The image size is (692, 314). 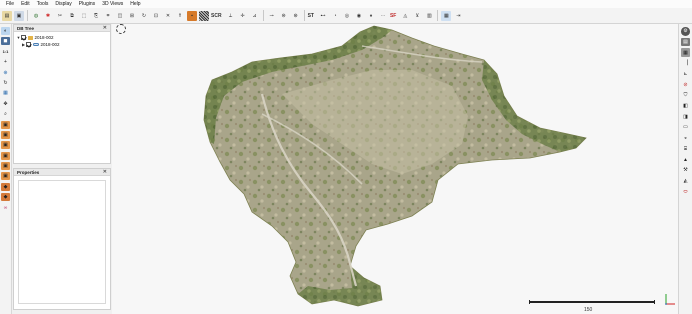 I want to click on clone-icon: ⎘, so click(x=96, y=16).